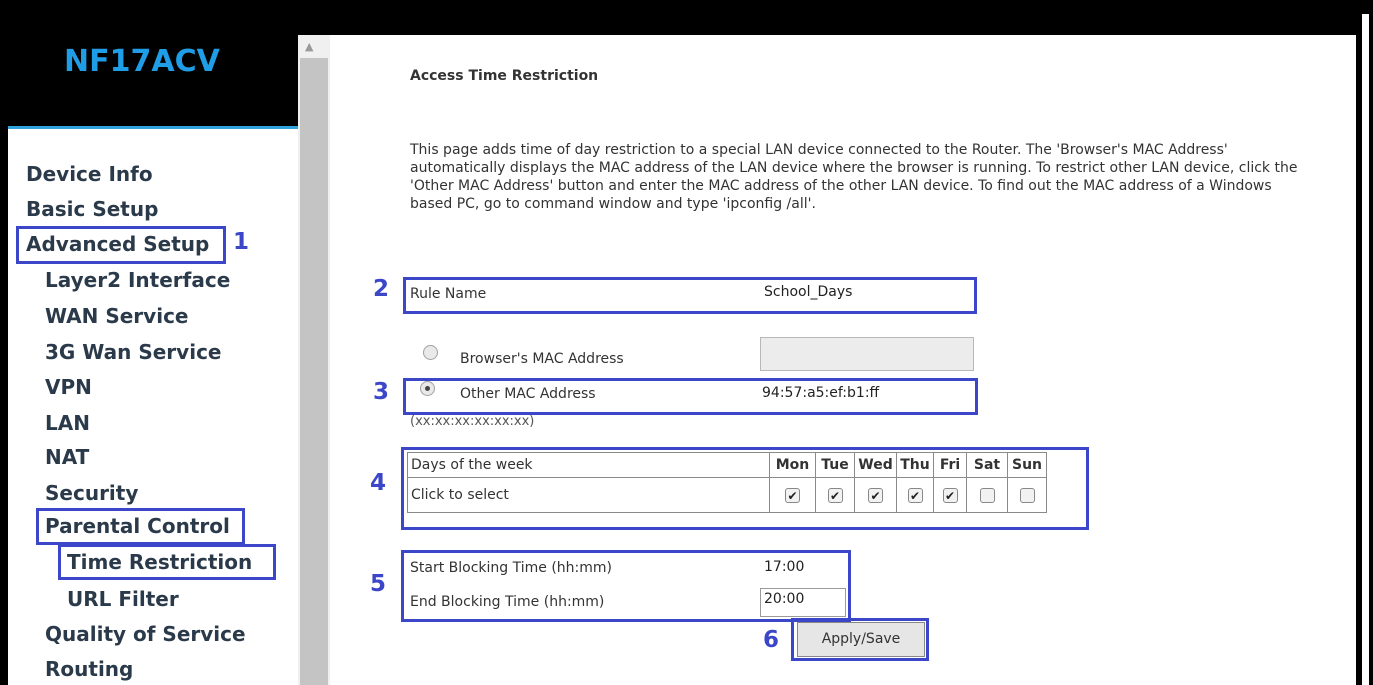  What do you see at coordinates (142, 61) in the screenshot?
I see `router-logo: NF17ACV` at bounding box center [142, 61].